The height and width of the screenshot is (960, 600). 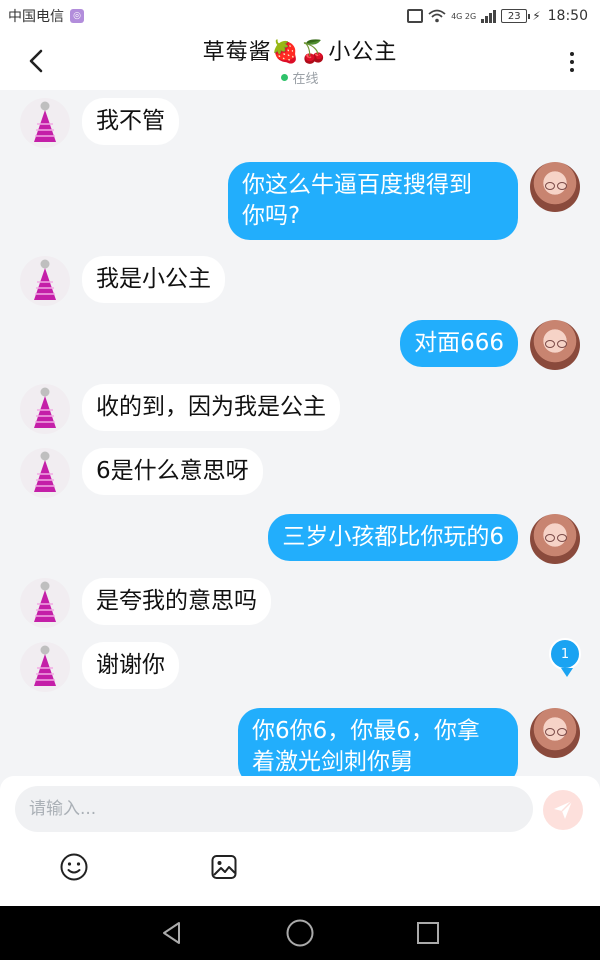 I want to click on nav-back-button, so click(x=172, y=933).